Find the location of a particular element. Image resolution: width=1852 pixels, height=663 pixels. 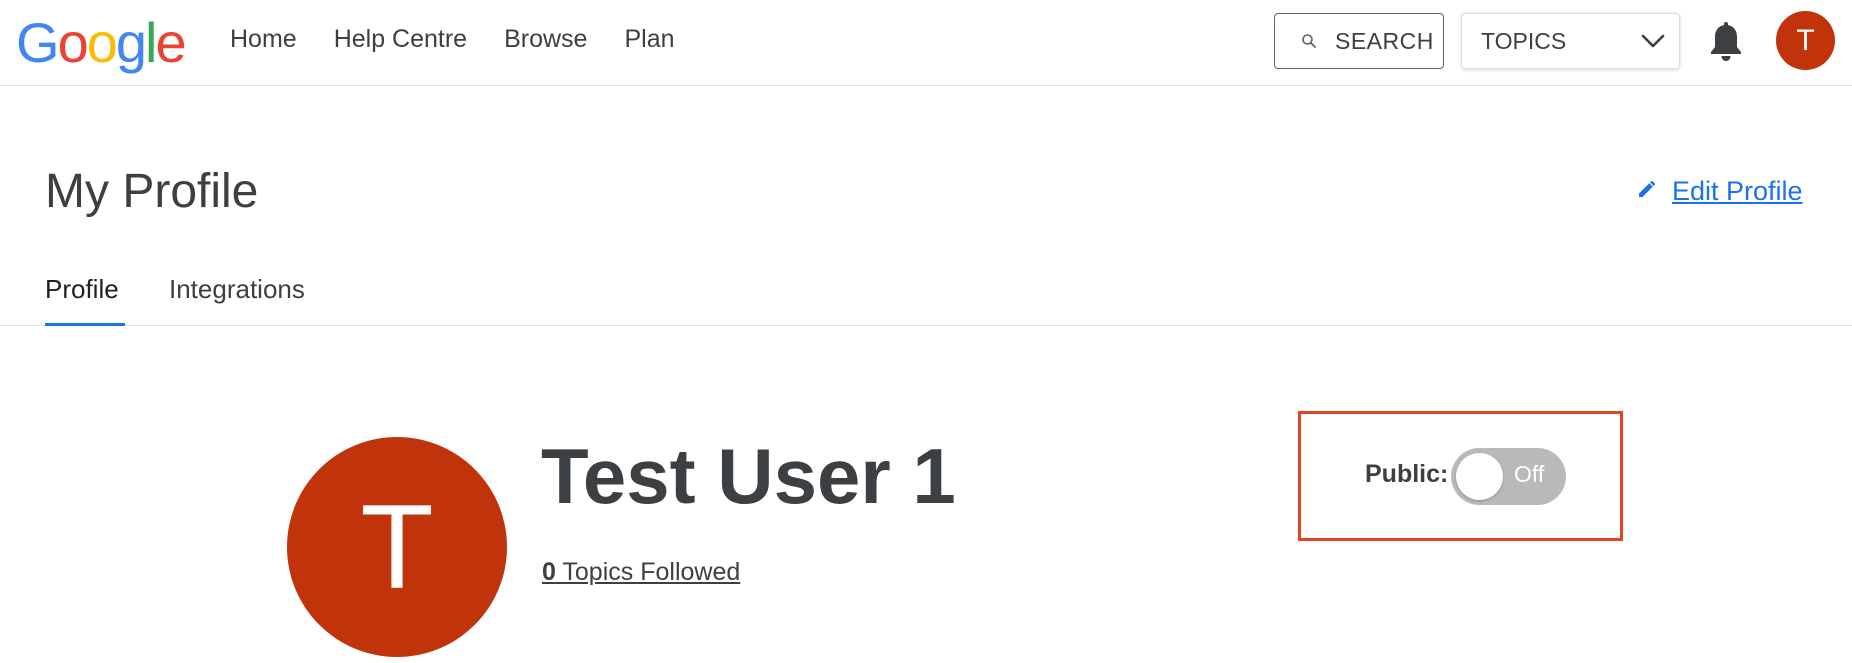

public-label: Public: is located at coordinates (1407, 474).